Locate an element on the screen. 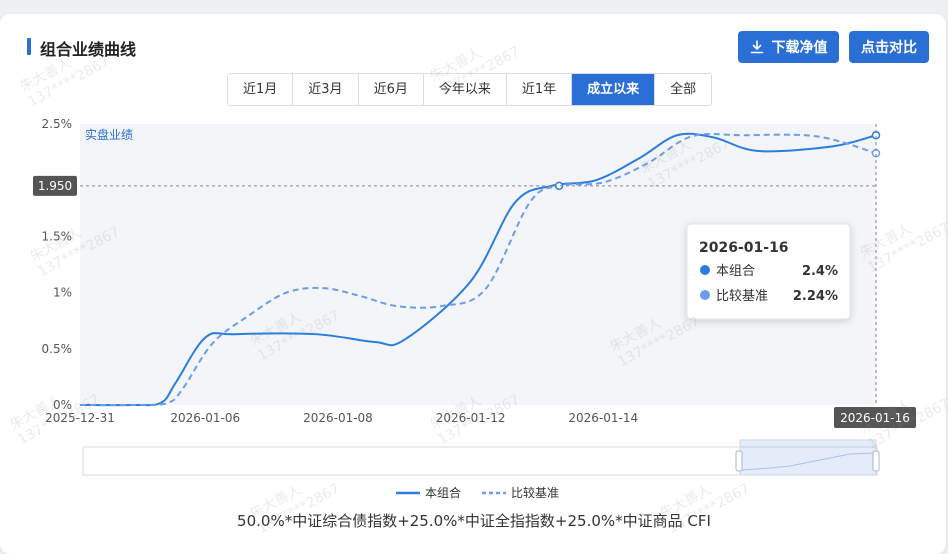 This screenshot has height=554, width=948. range-tab-3: 今年以来 is located at coordinates (465, 89).